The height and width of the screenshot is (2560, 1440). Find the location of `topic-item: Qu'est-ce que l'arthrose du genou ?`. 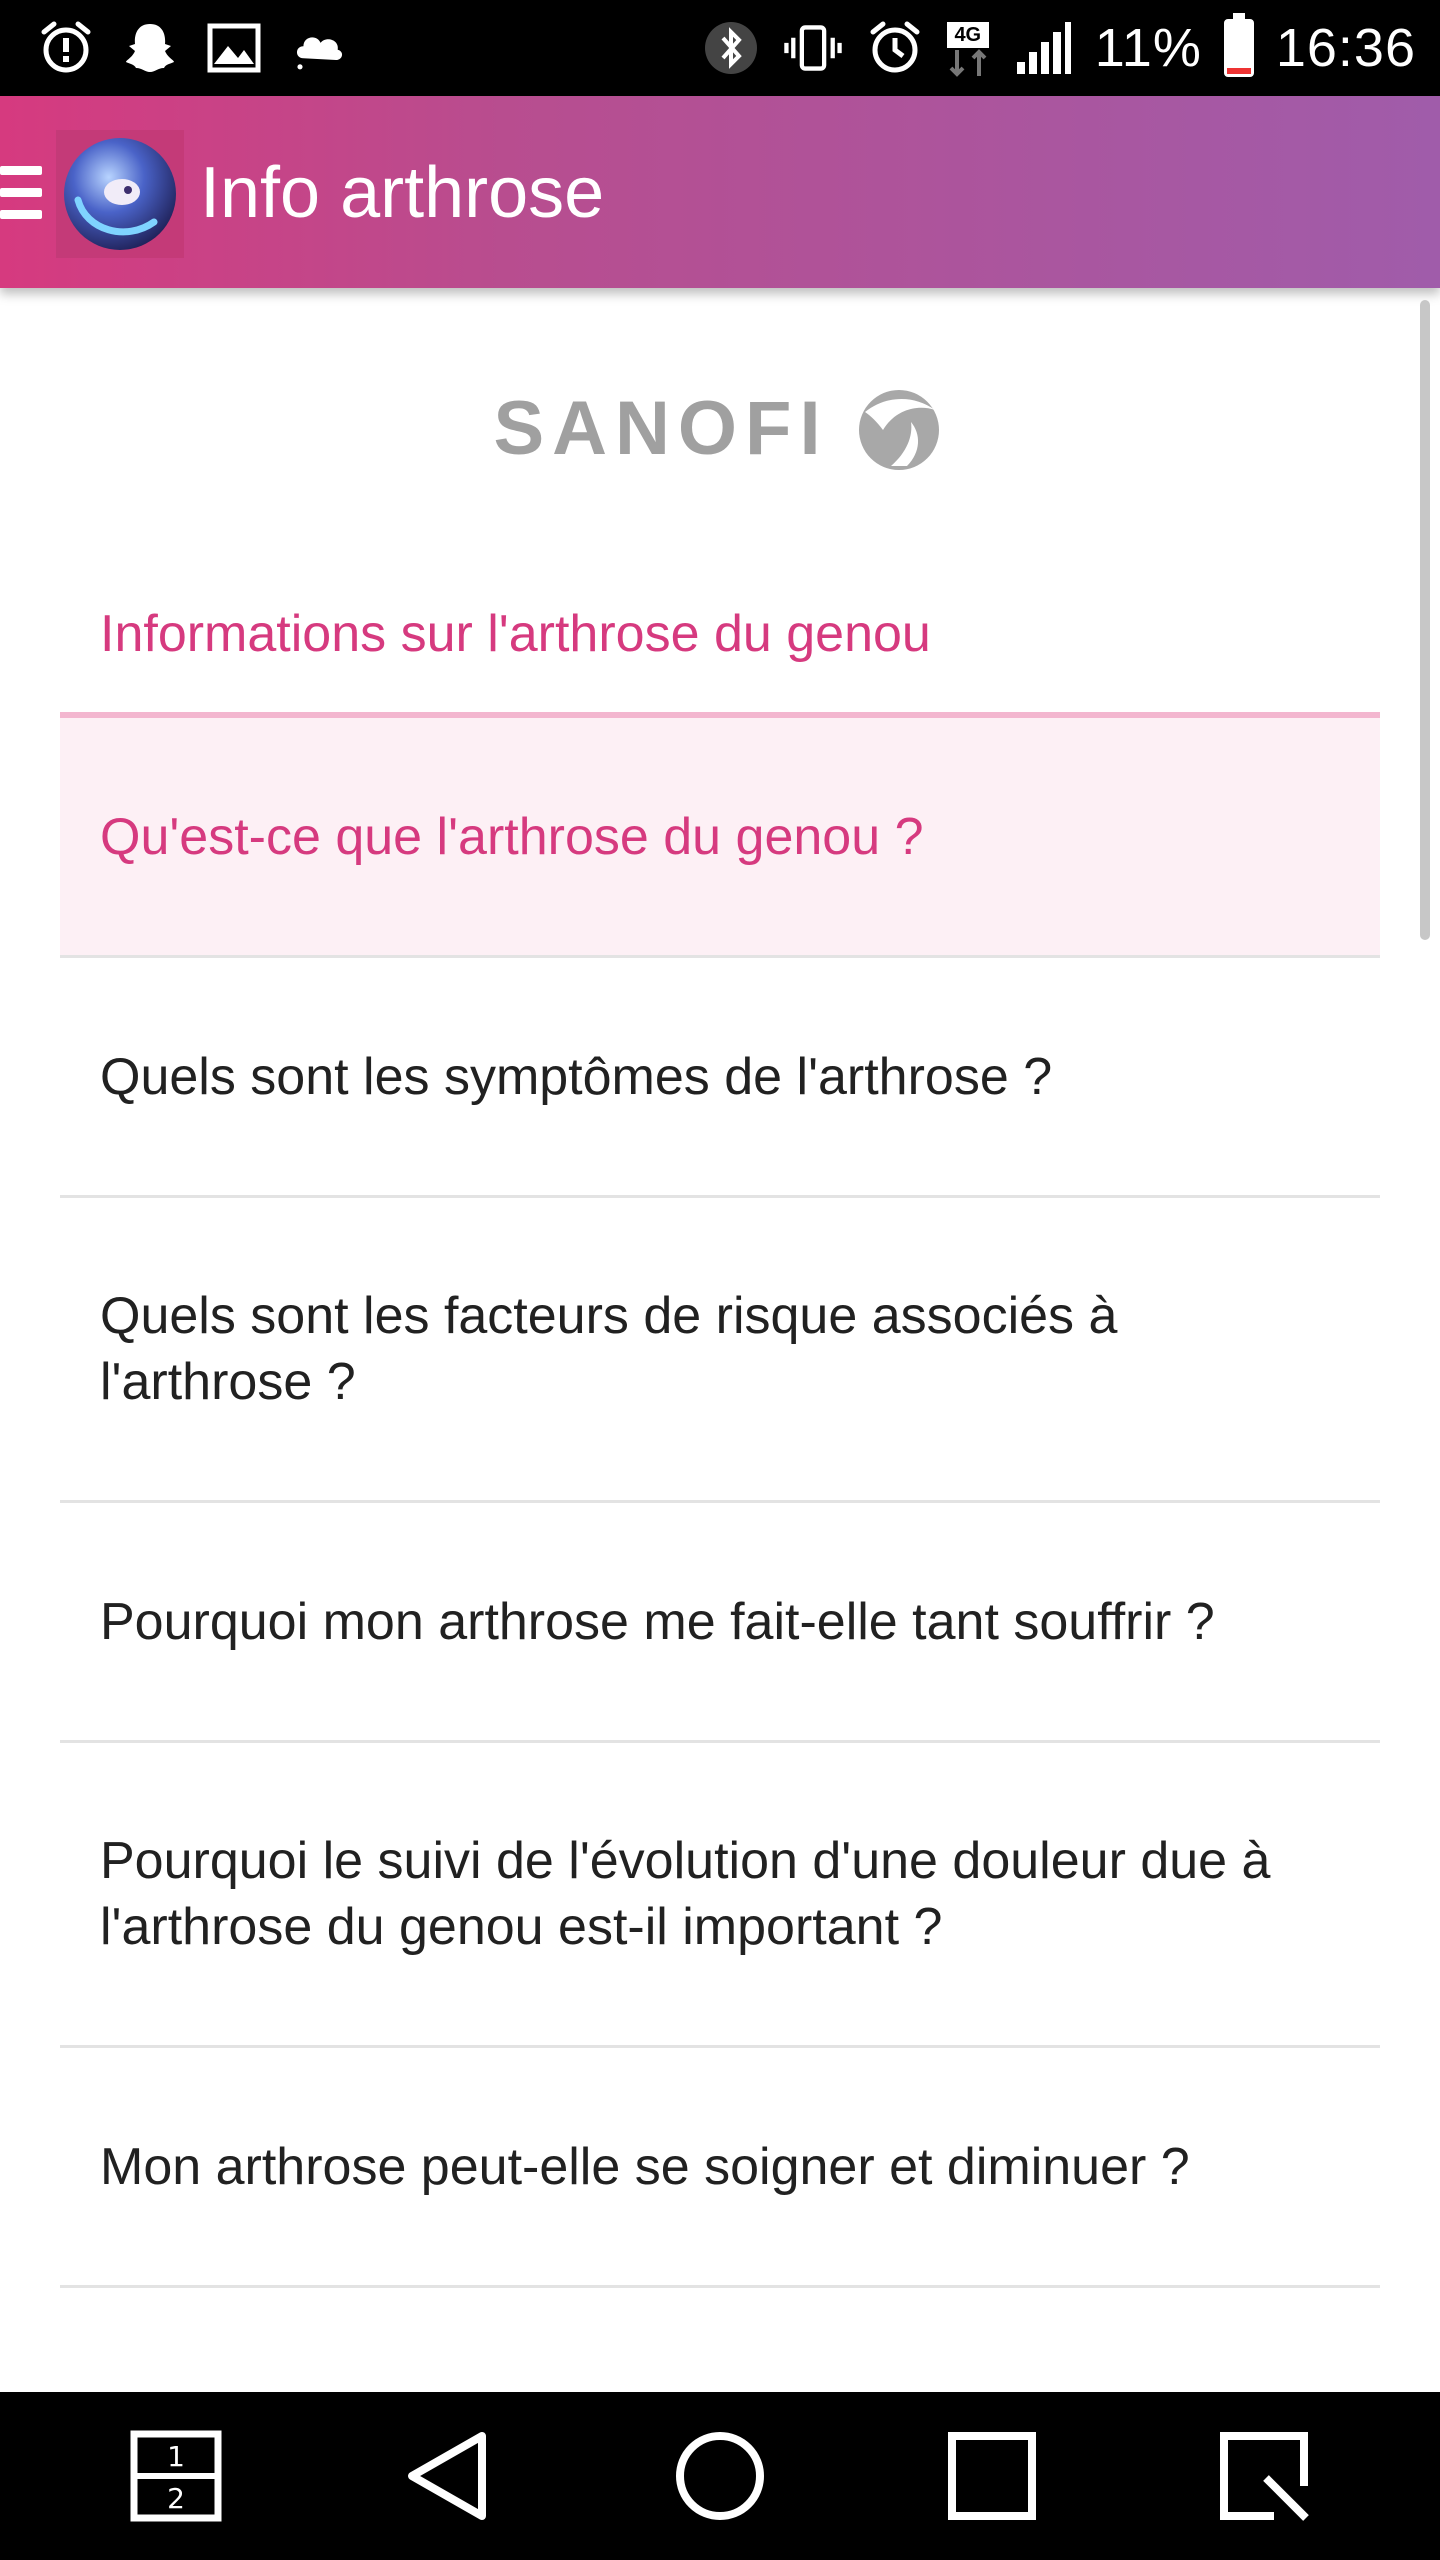

topic-item: Qu'est-ce que l'arthrose du genou ? is located at coordinates (720, 838).